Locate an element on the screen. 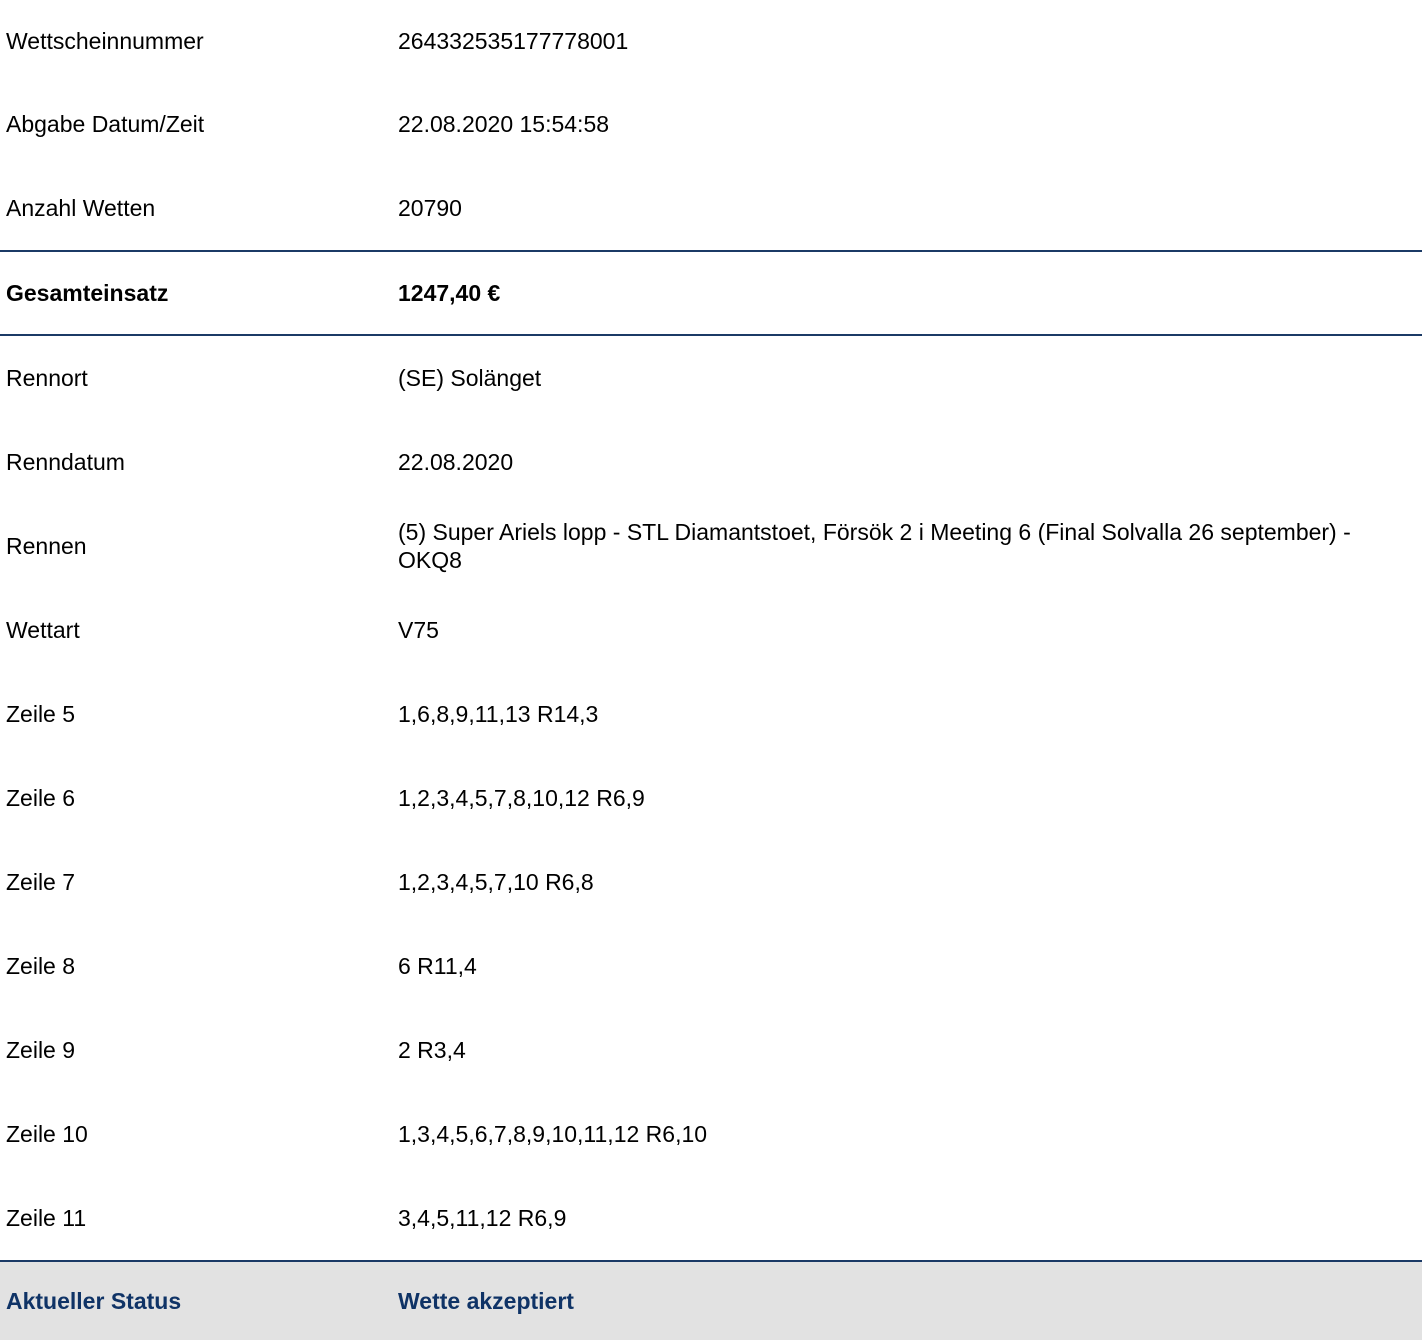 Image resolution: width=1422 pixels, height=1342 pixels. bet-count-value: 20790 is located at coordinates (430, 208).